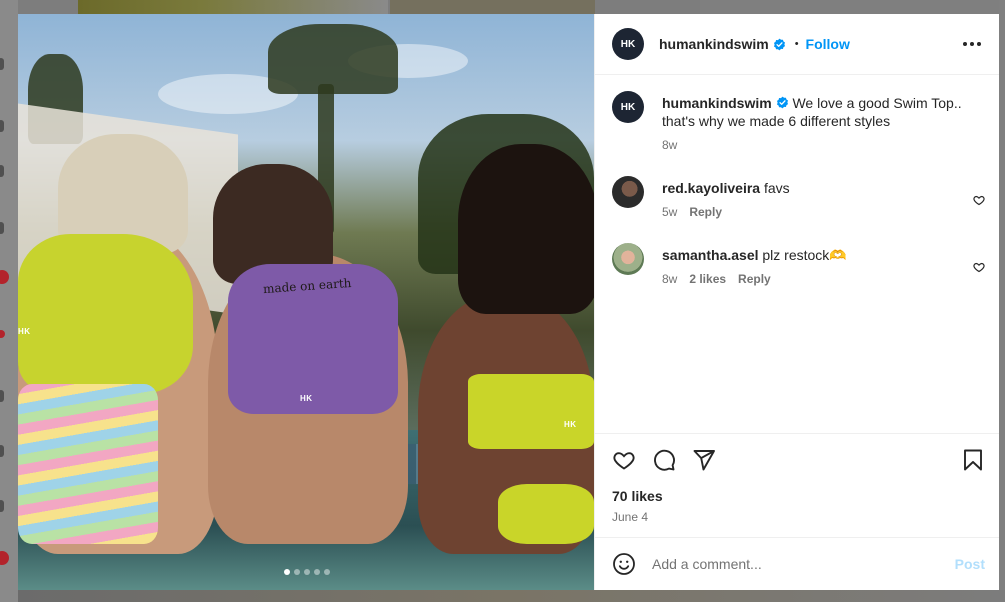  What do you see at coordinates (803, 564) in the screenshot?
I see `comment-input` at bounding box center [803, 564].